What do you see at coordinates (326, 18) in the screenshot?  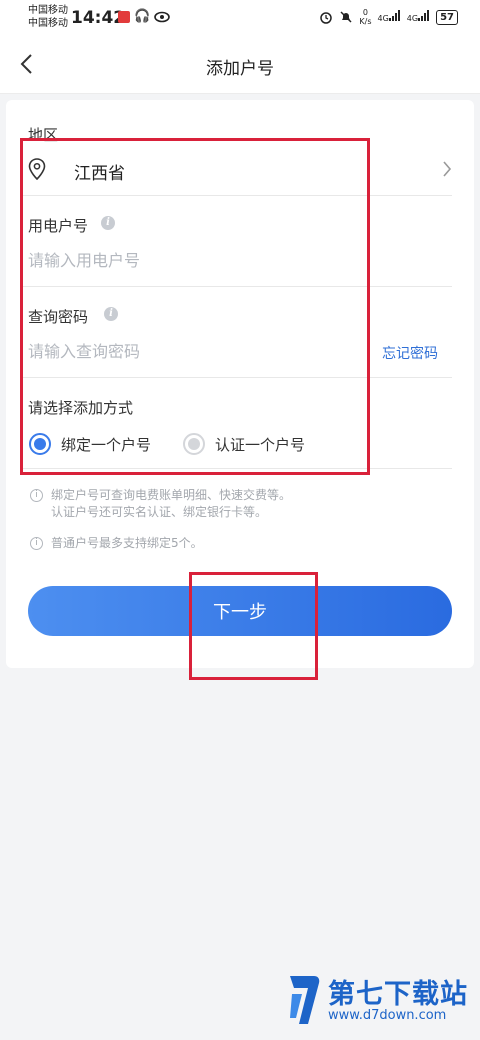 I see `alarm-icon` at bounding box center [326, 18].